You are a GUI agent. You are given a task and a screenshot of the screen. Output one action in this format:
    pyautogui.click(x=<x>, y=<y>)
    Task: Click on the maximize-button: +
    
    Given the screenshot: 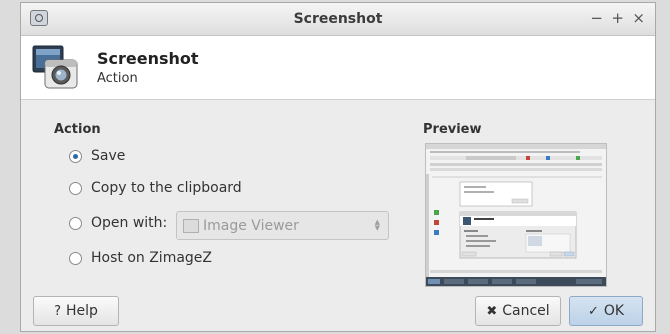 What is the action you would take?
    pyautogui.click(x=617, y=18)
    